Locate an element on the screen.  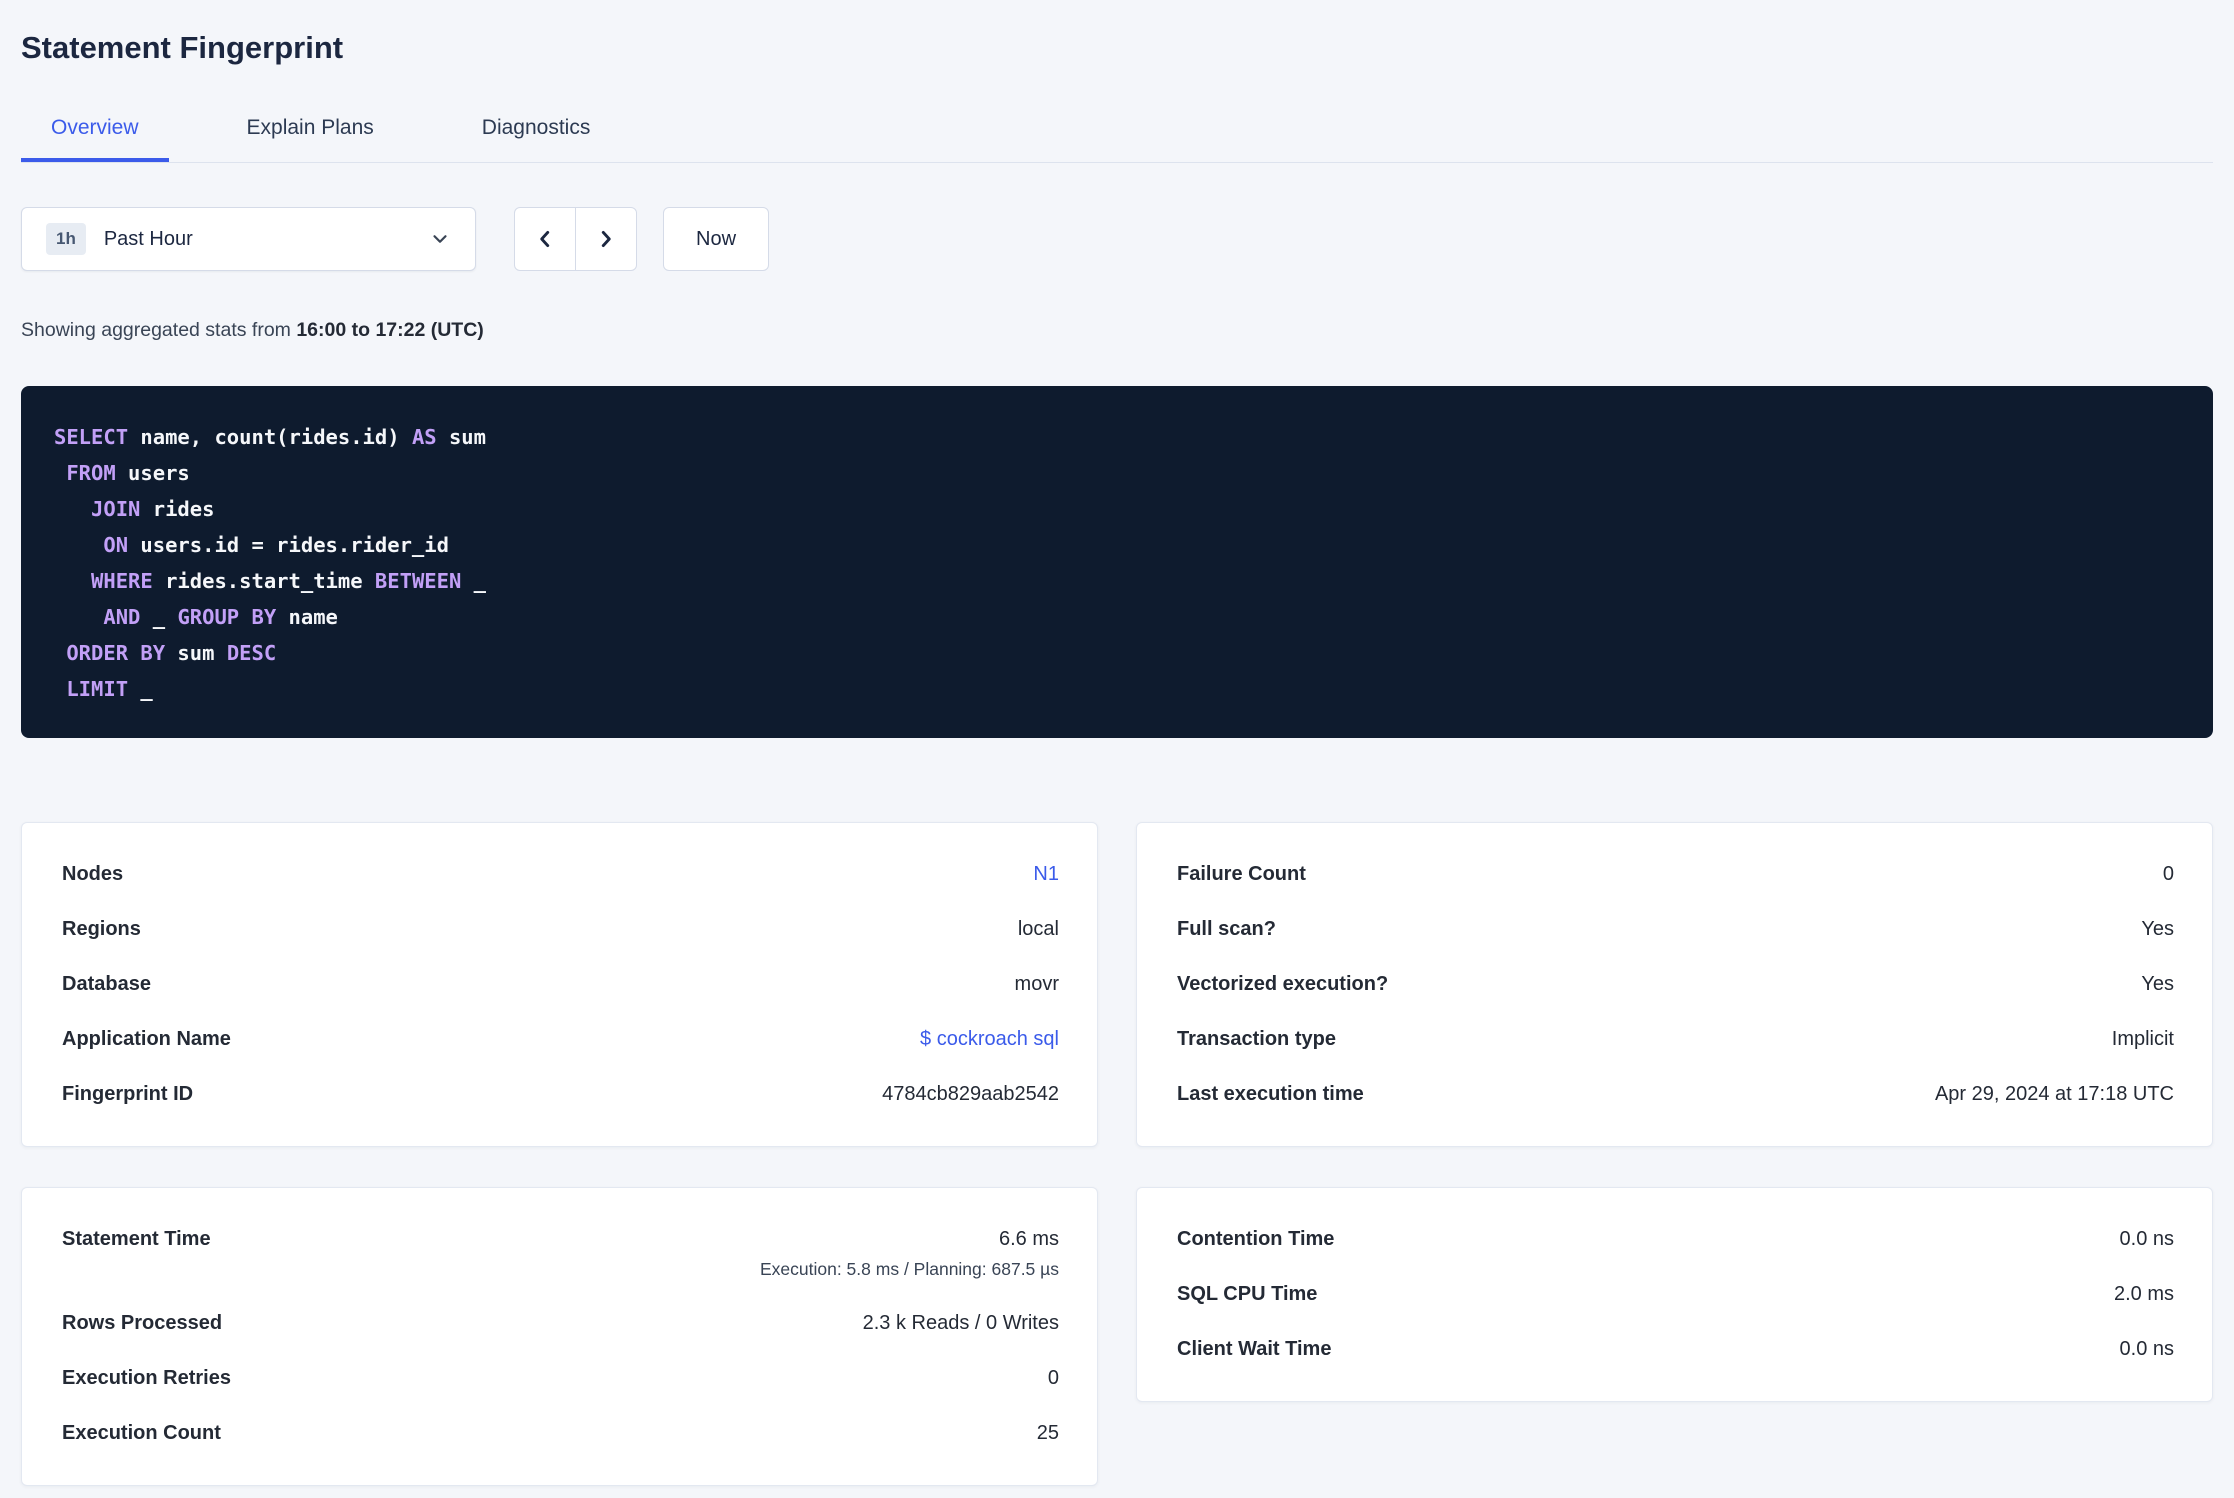
time-range-badge: 1h is located at coordinates (66, 239).